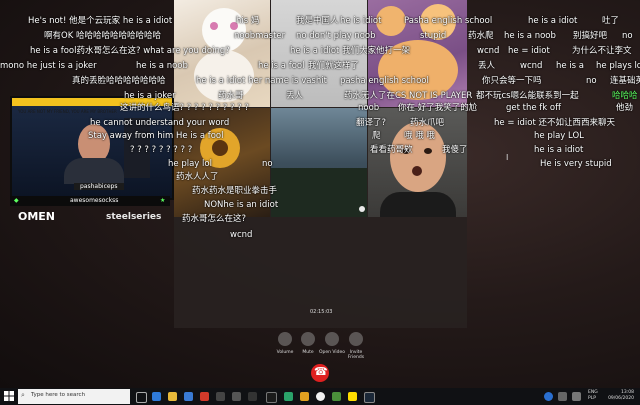 This screenshot has height=405, width=640. What do you see at coordinates (332, 339) in the screenshot?
I see `open-video-button` at bounding box center [332, 339].